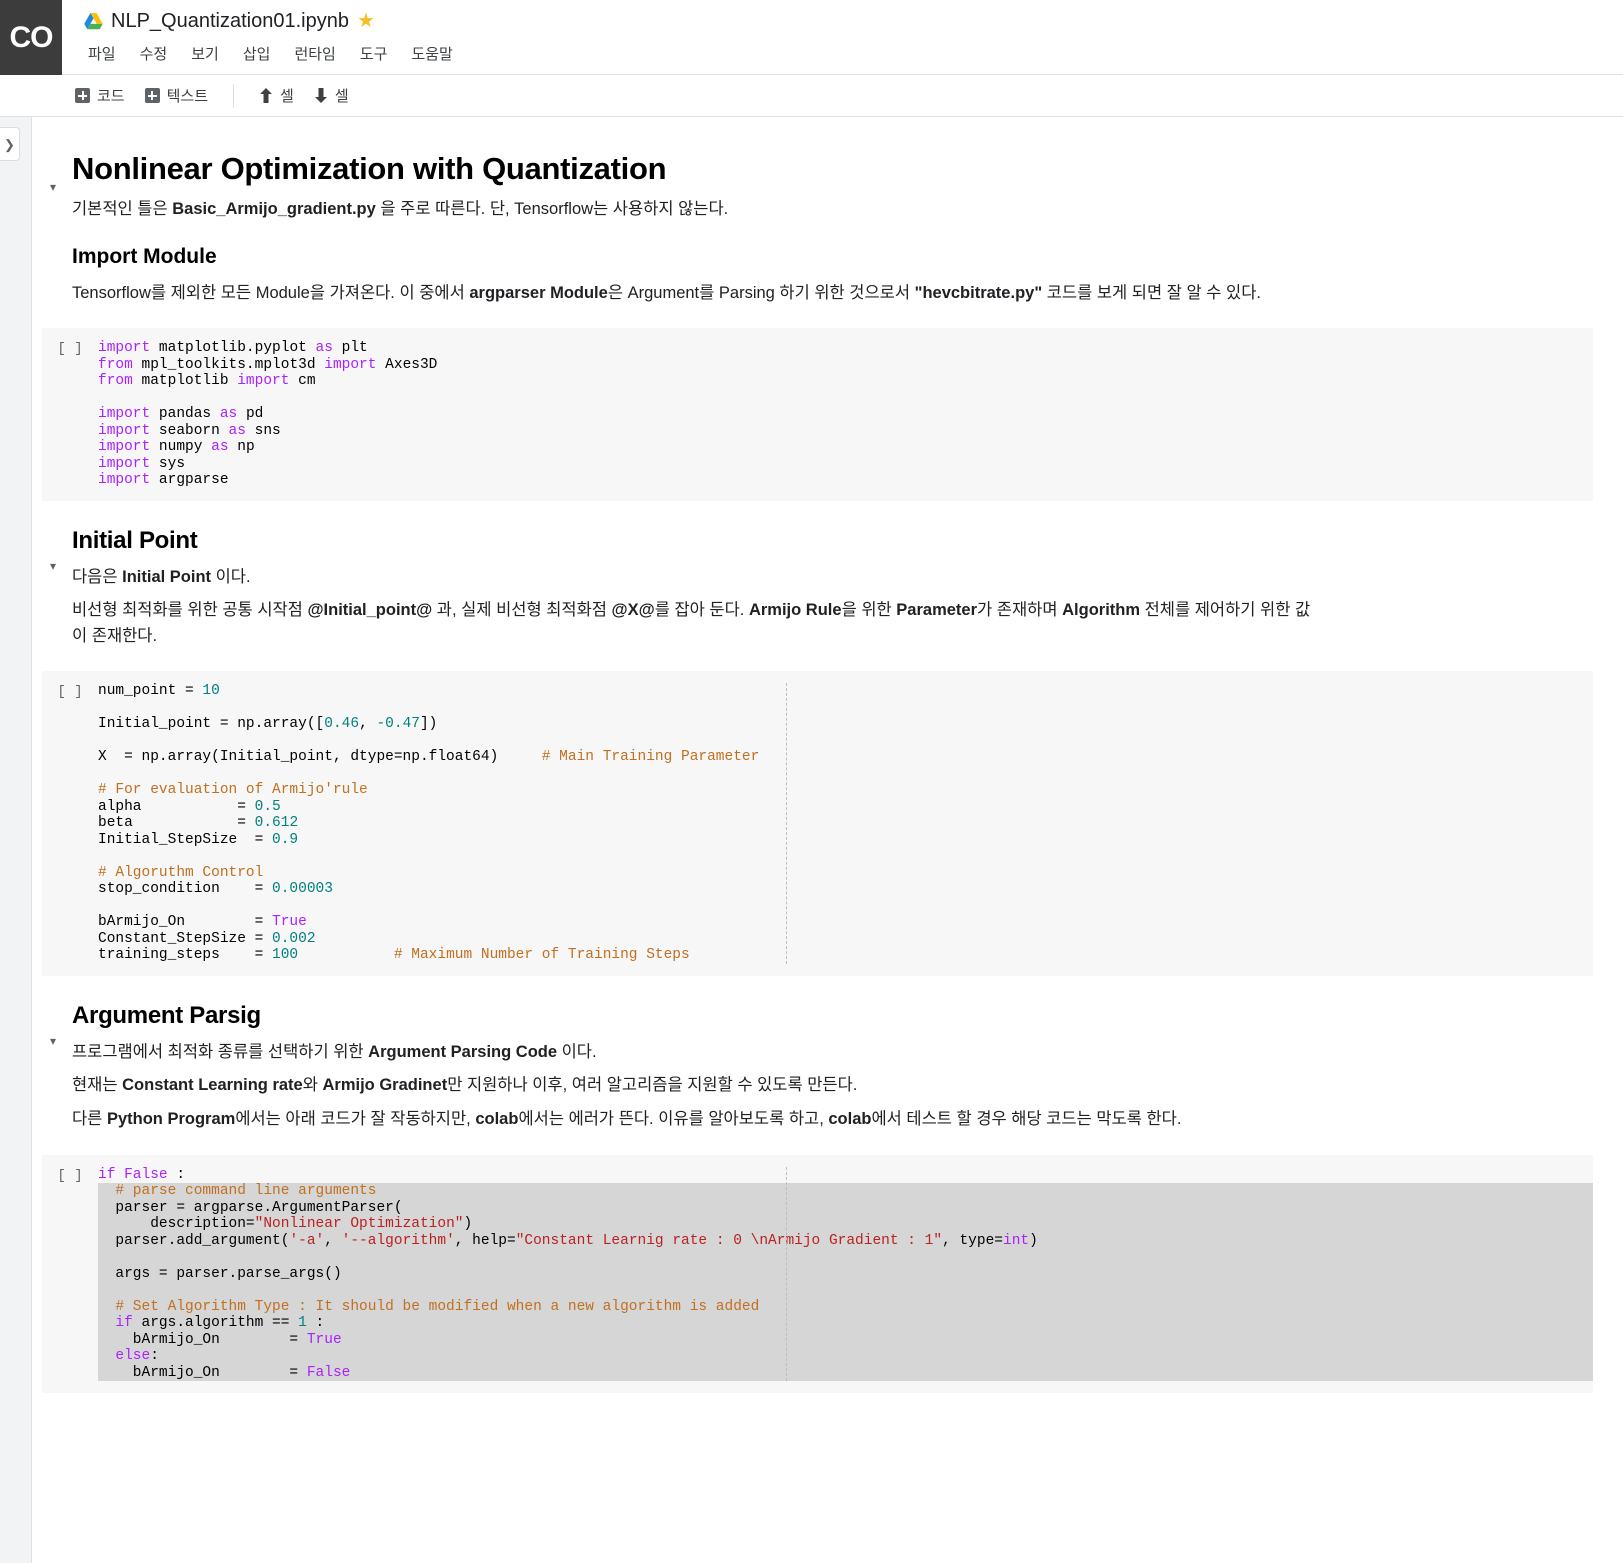  I want to click on add-text-cell-button: 텍스트, so click(176, 95).